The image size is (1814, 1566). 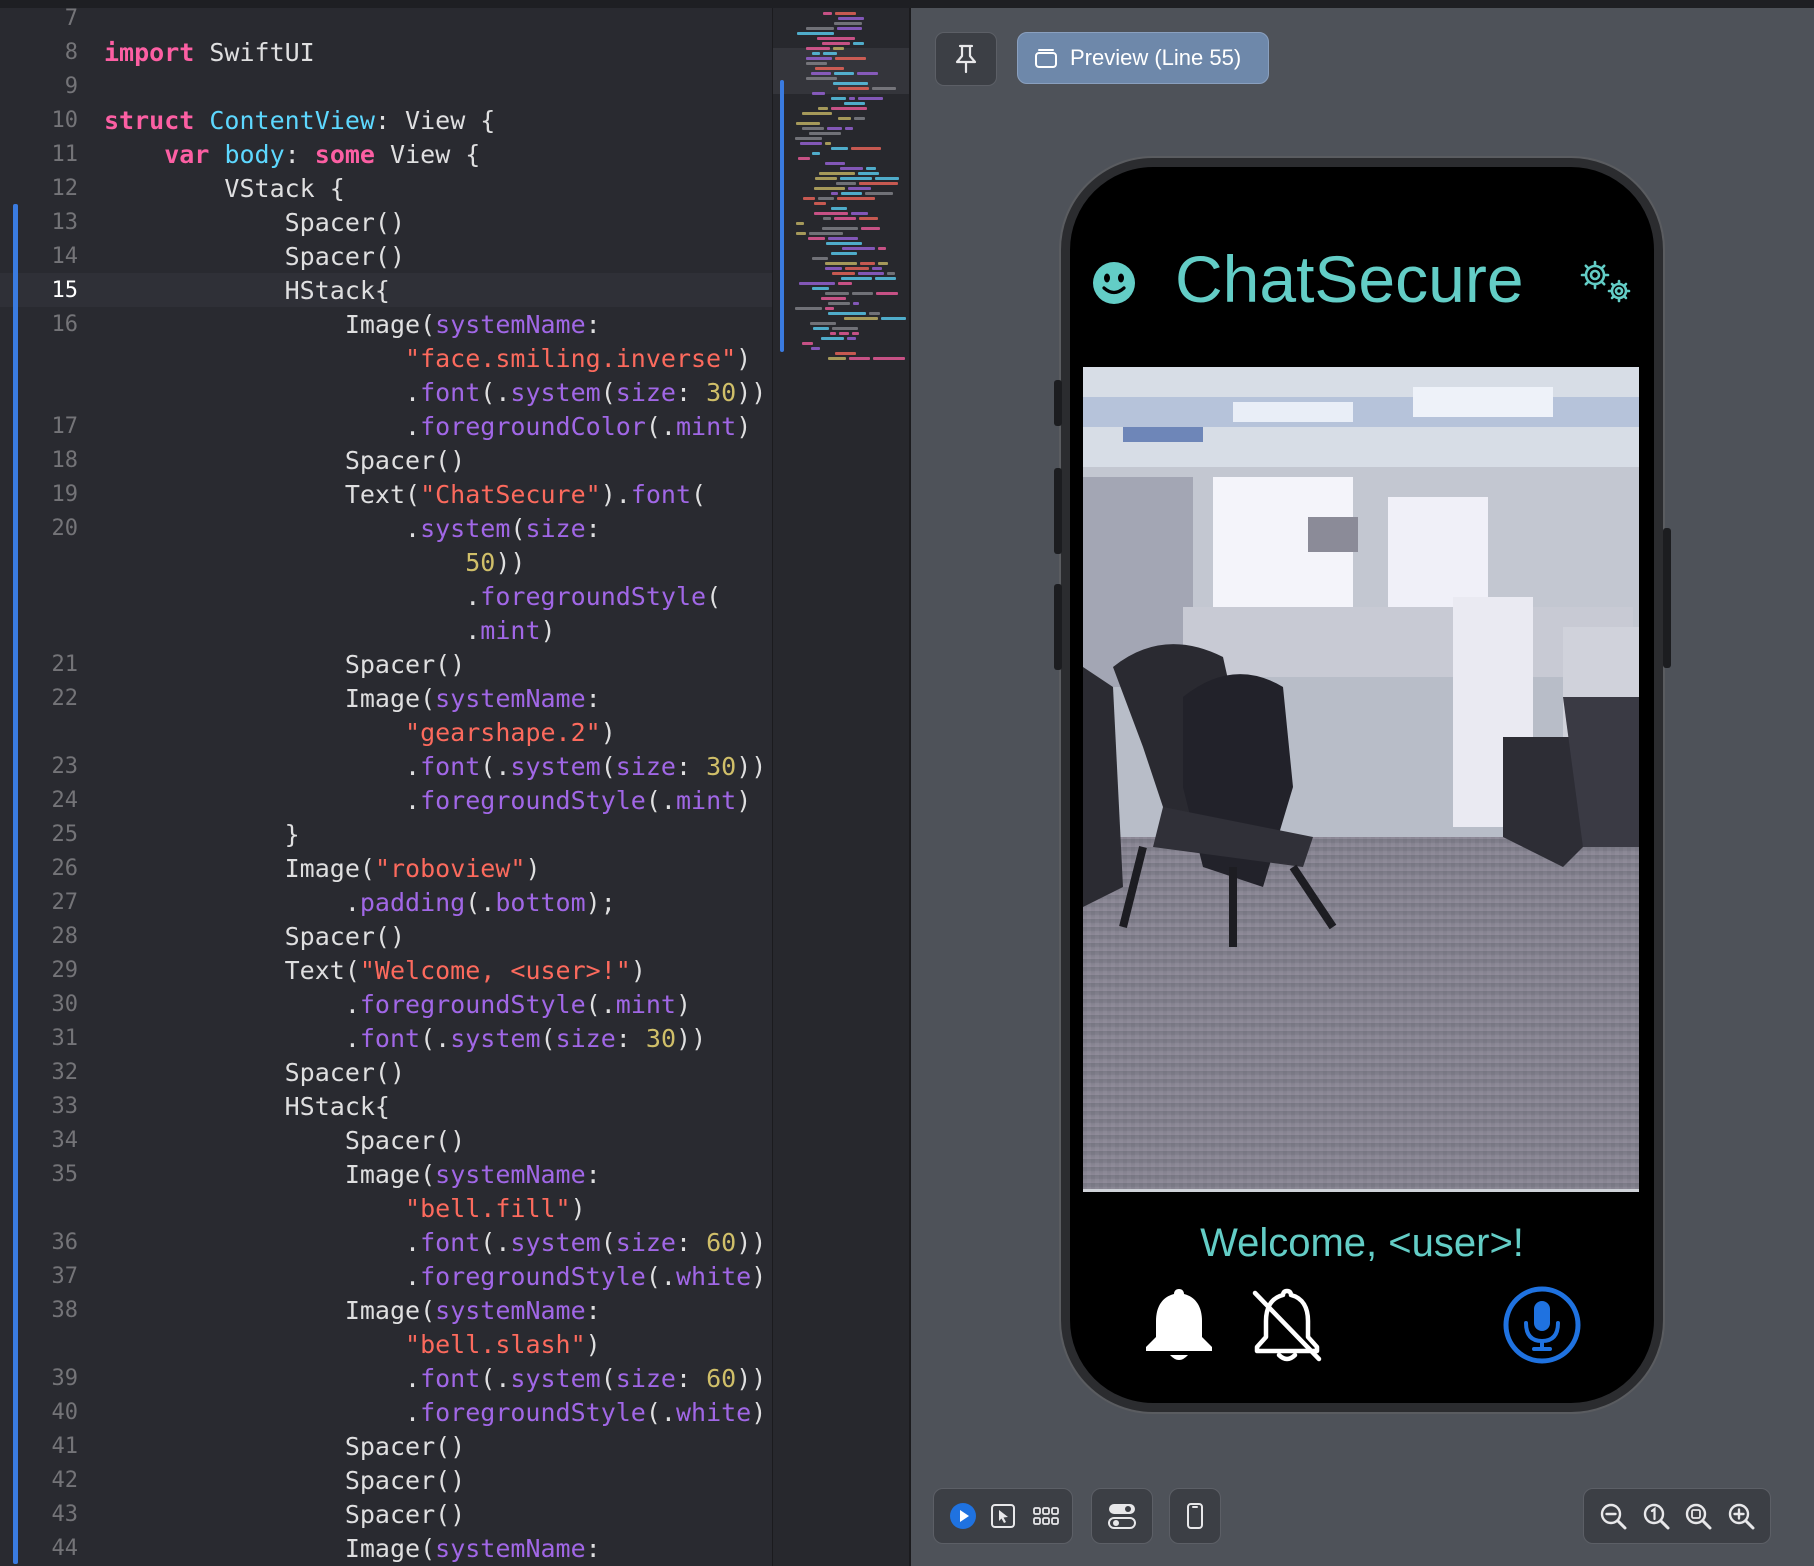 What do you see at coordinates (352, 1345) in the screenshot?
I see `code-text: "bell.slash")` at bounding box center [352, 1345].